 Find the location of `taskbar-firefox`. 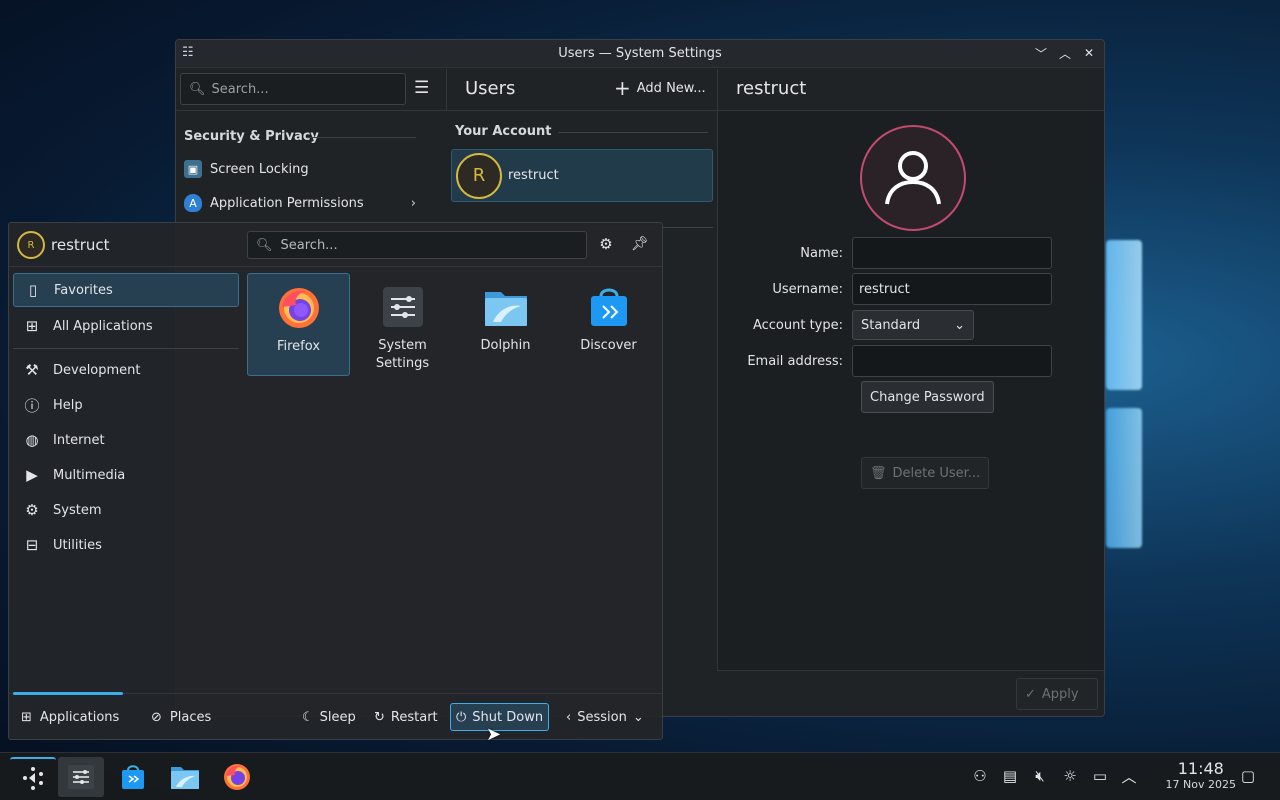

taskbar-firefox is located at coordinates (237, 777).